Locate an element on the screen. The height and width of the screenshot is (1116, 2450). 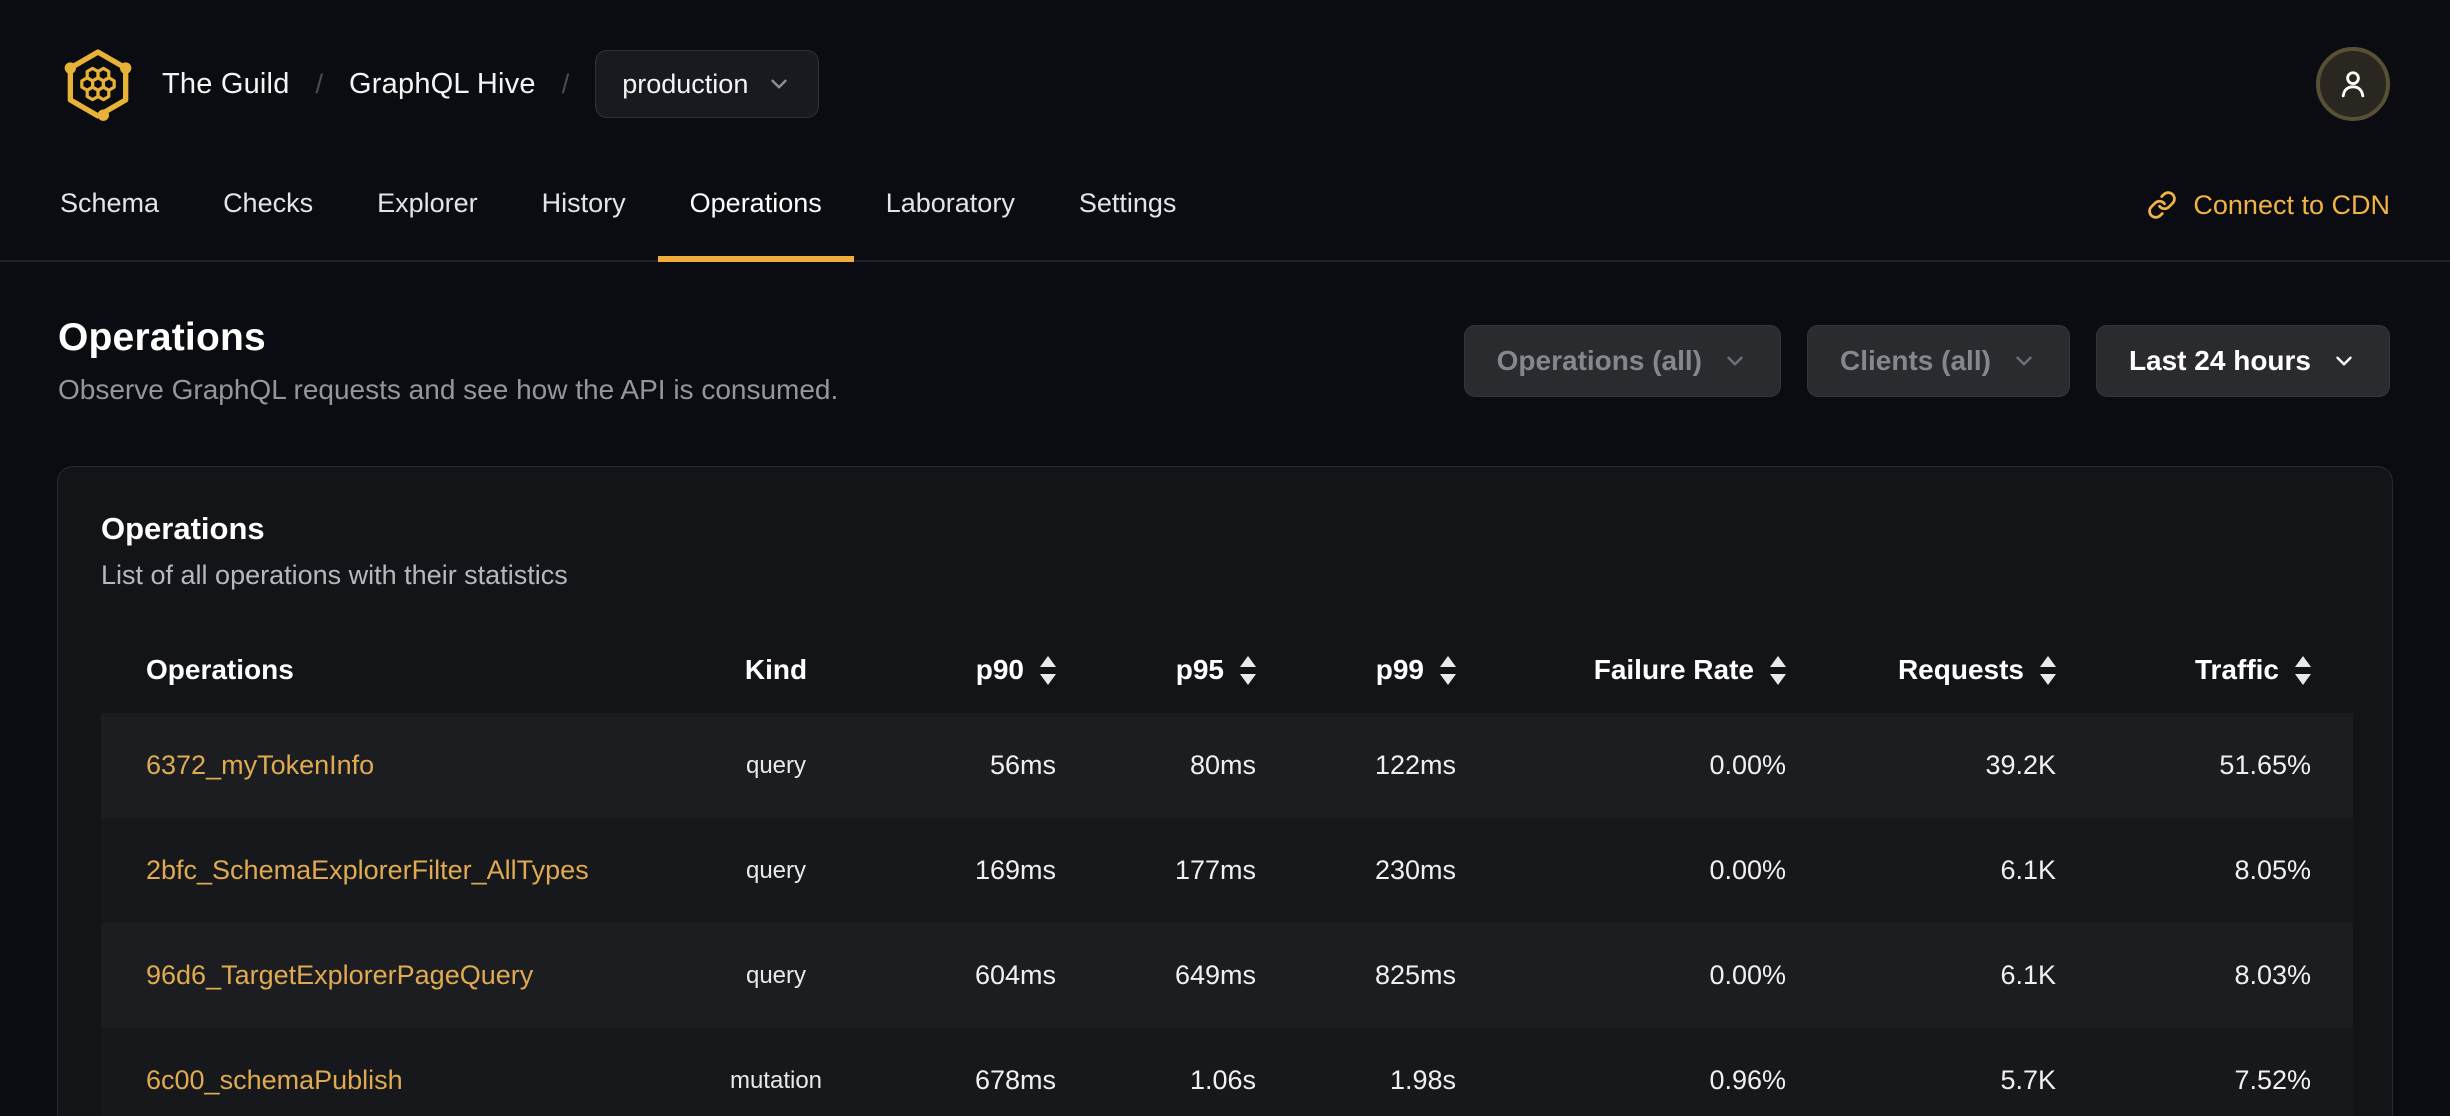
column-header-failure-rate: Failure Rate is located at coordinates (1621, 670).